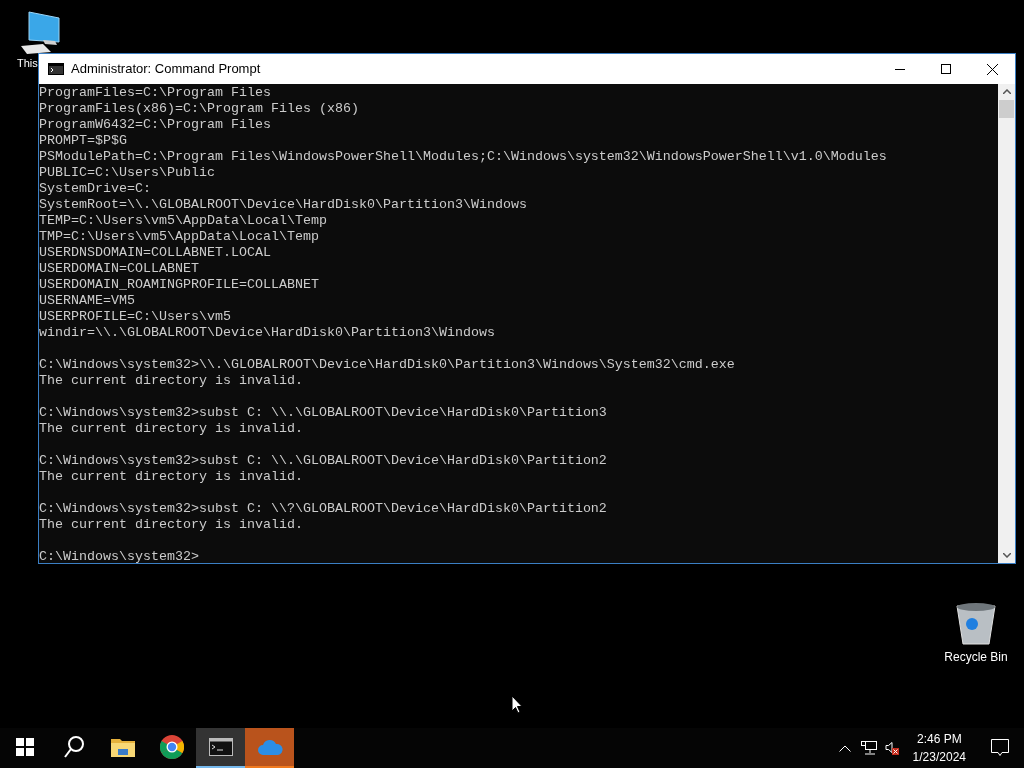 The width and height of the screenshot is (1024, 768). Describe the element at coordinates (199, 109) in the screenshot. I see `console-line: ProgramFiles(x86)=C:\Program Files (x86)` at that location.